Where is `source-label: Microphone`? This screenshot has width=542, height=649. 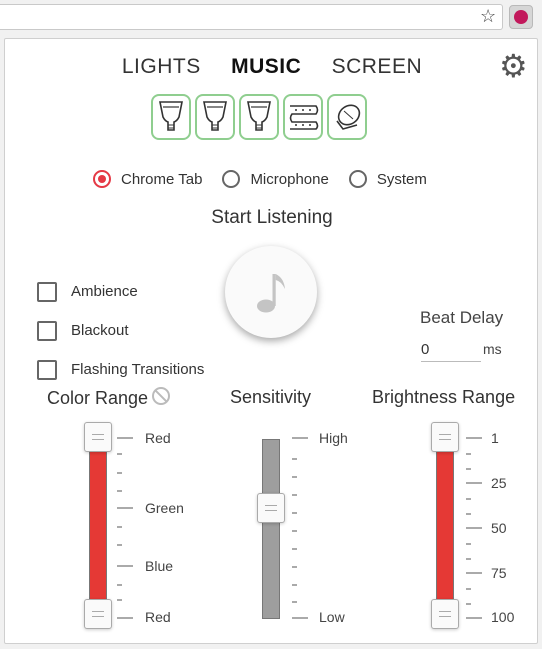 source-label: Microphone is located at coordinates (289, 179).